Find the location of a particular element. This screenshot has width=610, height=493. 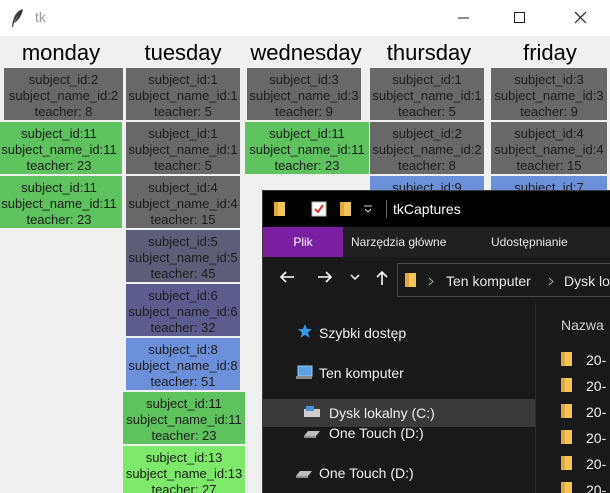

day-header-monday: monday is located at coordinates (61, 52).